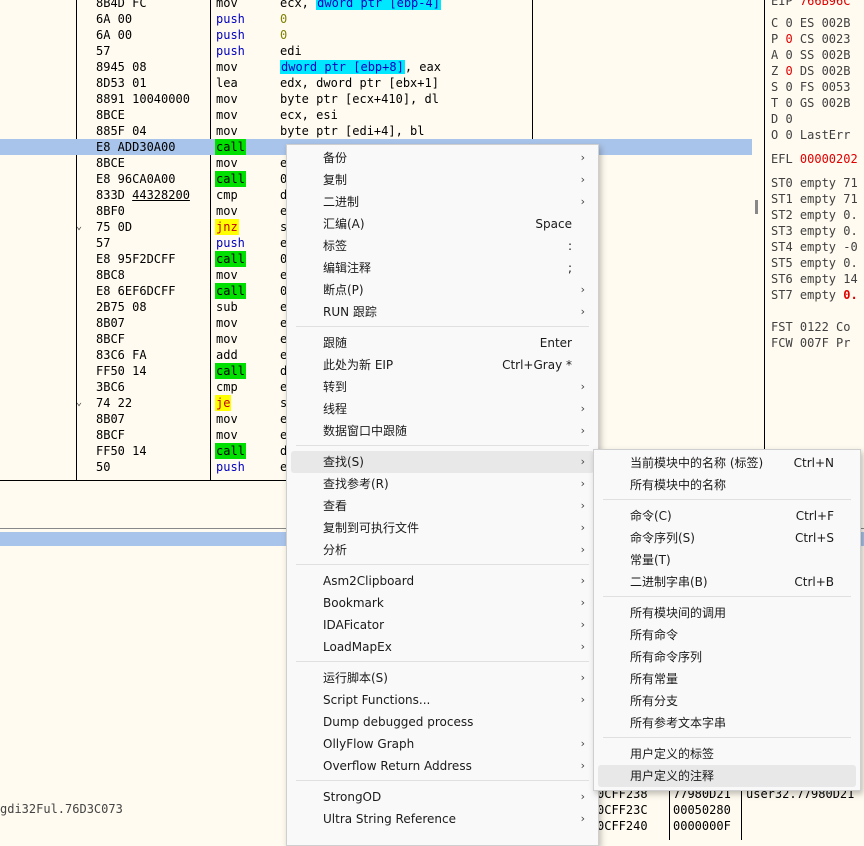 This screenshot has height=846, width=864. I want to click on menu-item-b: 二进制字串(B) Ctrl+B, so click(727, 582).